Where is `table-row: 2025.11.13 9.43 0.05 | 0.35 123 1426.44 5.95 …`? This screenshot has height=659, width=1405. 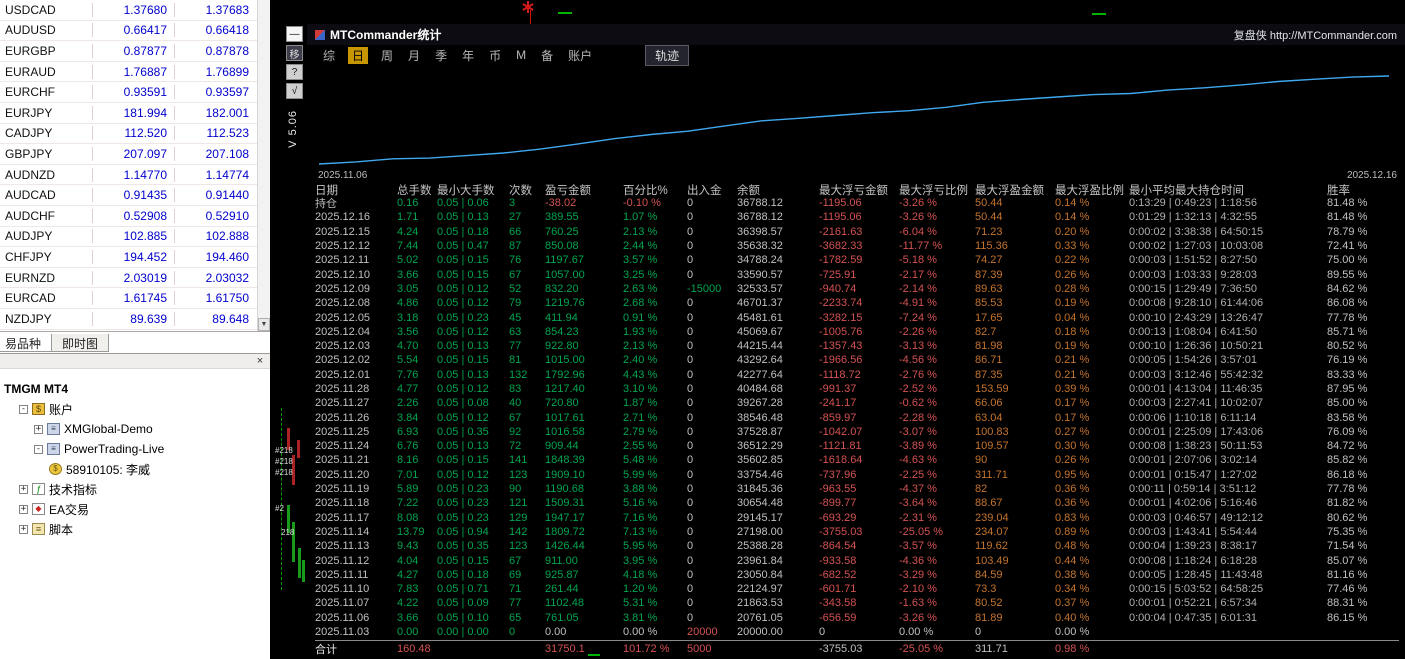 table-row: 2025.11.13 9.43 0.05 | 0.35 123 1426.44 5.95 … is located at coordinates (857, 546).